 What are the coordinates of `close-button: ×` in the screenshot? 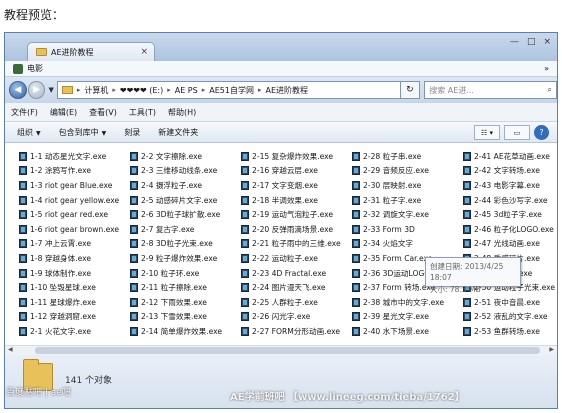 It's located at (547, 42).